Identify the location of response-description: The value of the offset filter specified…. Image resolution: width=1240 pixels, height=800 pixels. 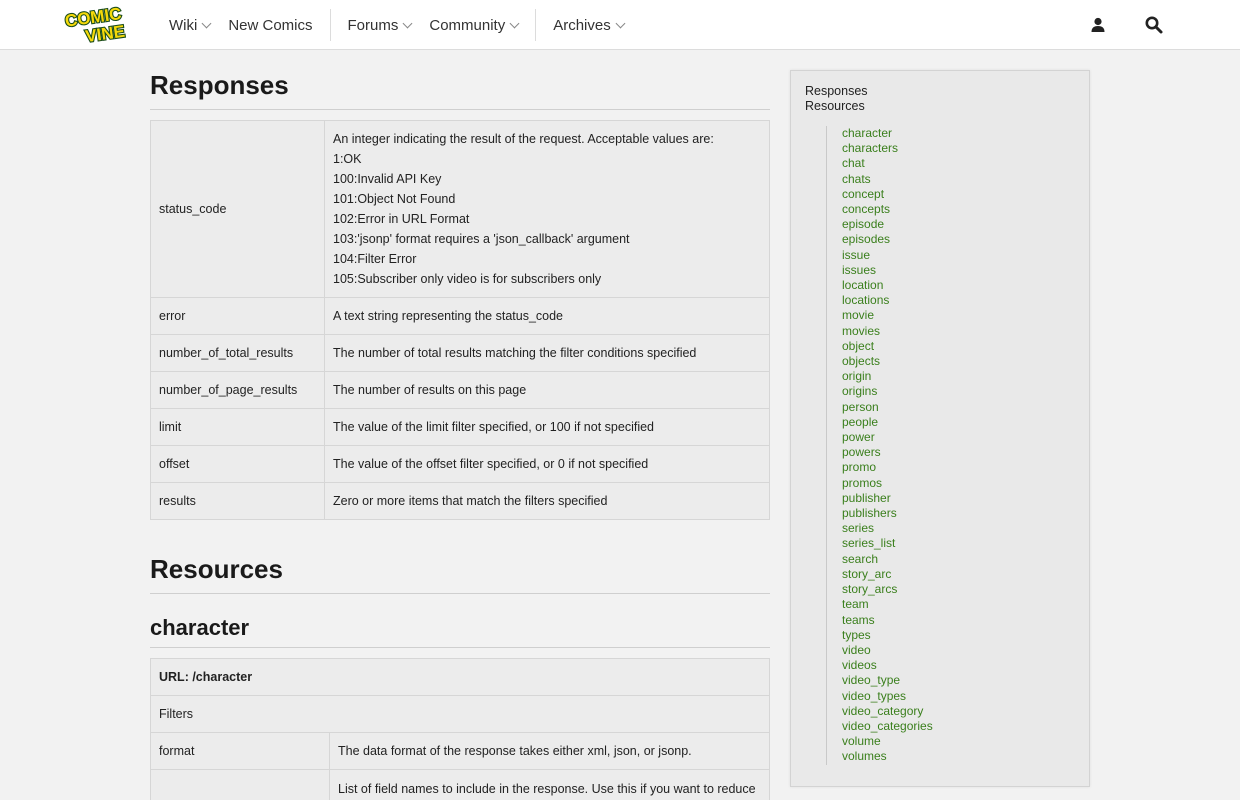
(547, 464).